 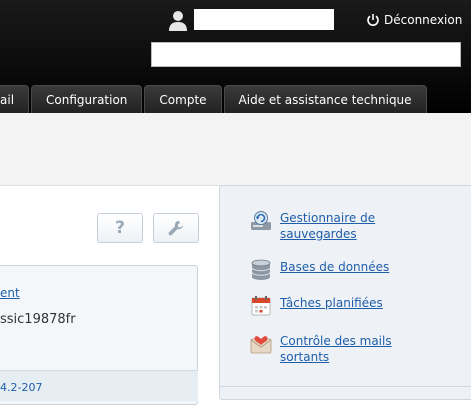 What do you see at coordinates (38, 319) in the screenshot?
I see `panel-value: ssic19878fr` at bounding box center [38, 319].